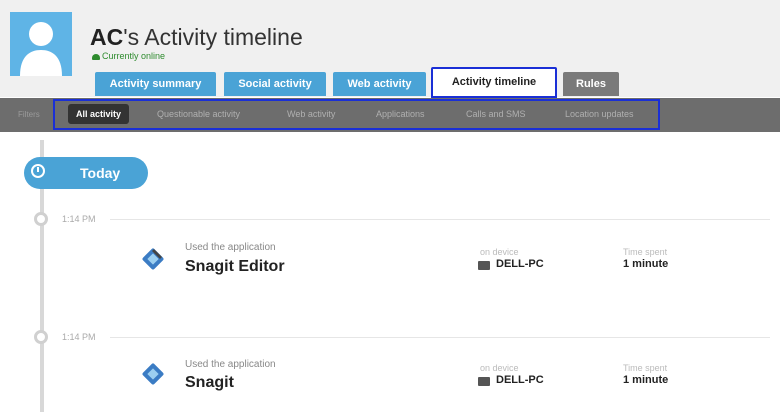  I want to click on tab-rules: Rules, so click(591, 84).